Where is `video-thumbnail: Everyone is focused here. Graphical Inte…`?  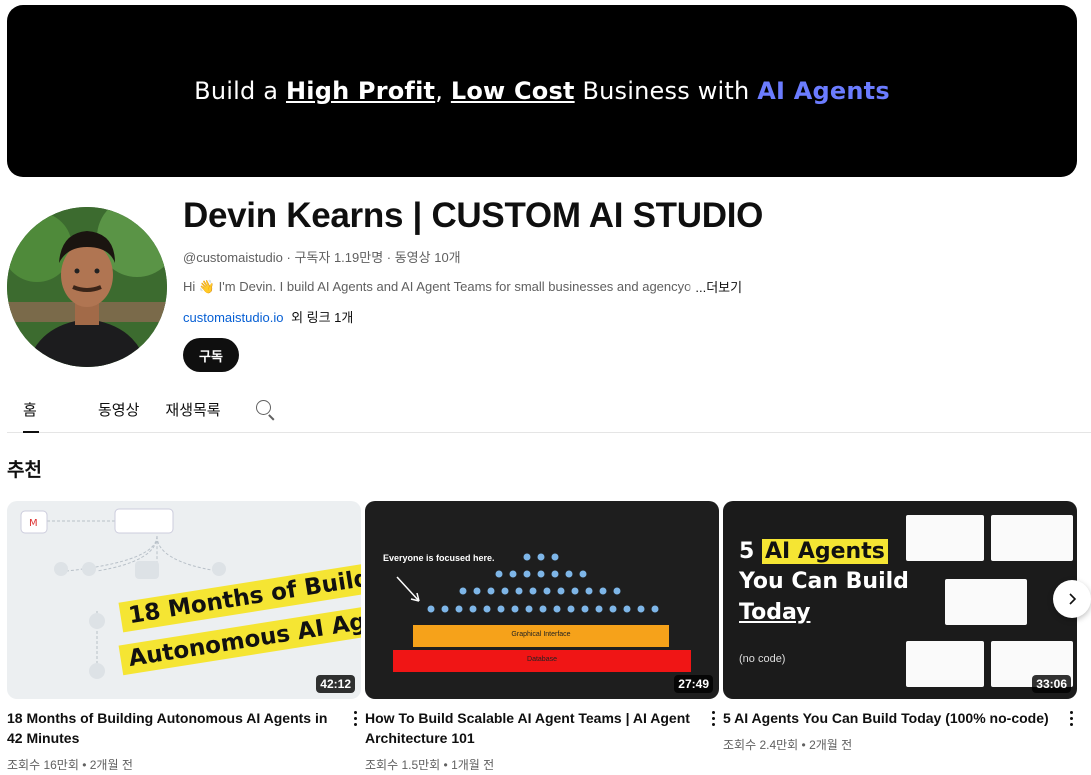
video-thumbnail: Everyone is focused here. Graphical Inte… is located at coordinates (542, 600).